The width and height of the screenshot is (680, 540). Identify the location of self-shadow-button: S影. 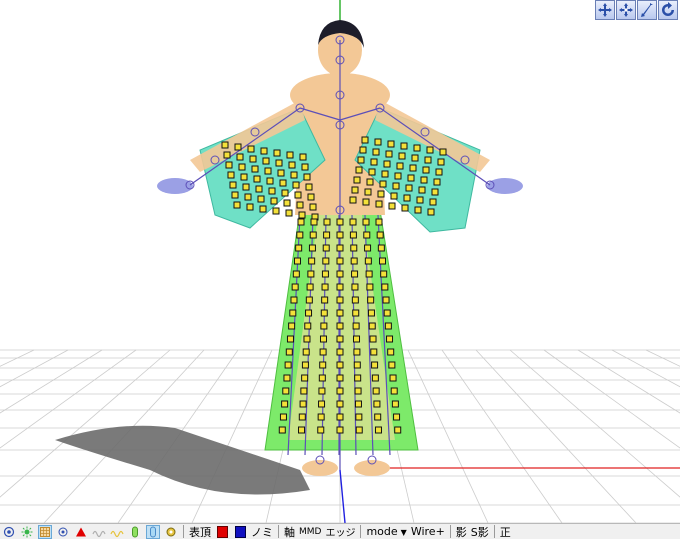
(480, 532).